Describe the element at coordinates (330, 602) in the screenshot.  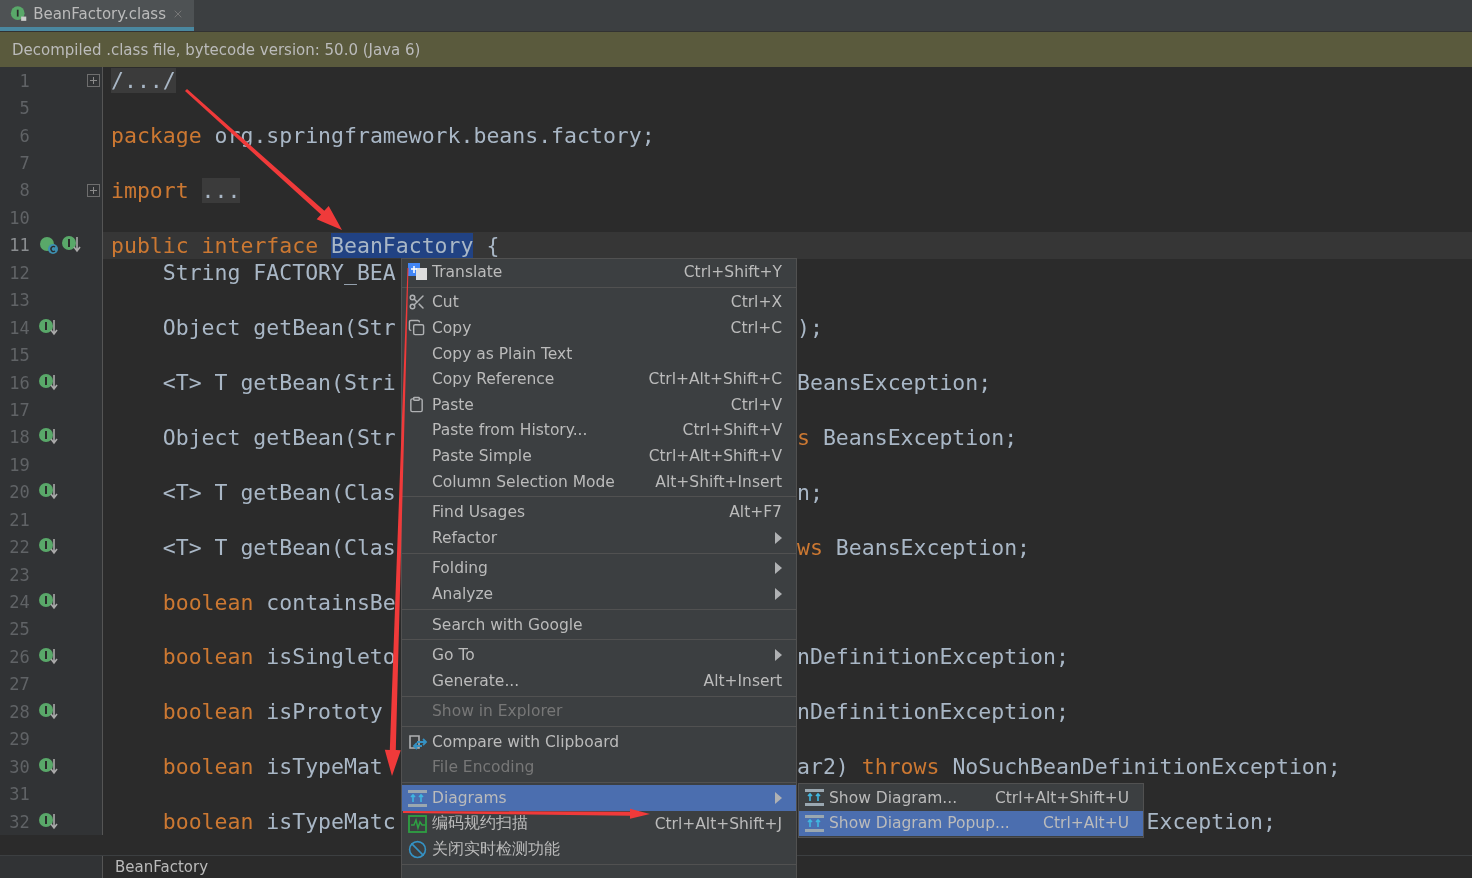
I see `code-text: containsBe` at that location.